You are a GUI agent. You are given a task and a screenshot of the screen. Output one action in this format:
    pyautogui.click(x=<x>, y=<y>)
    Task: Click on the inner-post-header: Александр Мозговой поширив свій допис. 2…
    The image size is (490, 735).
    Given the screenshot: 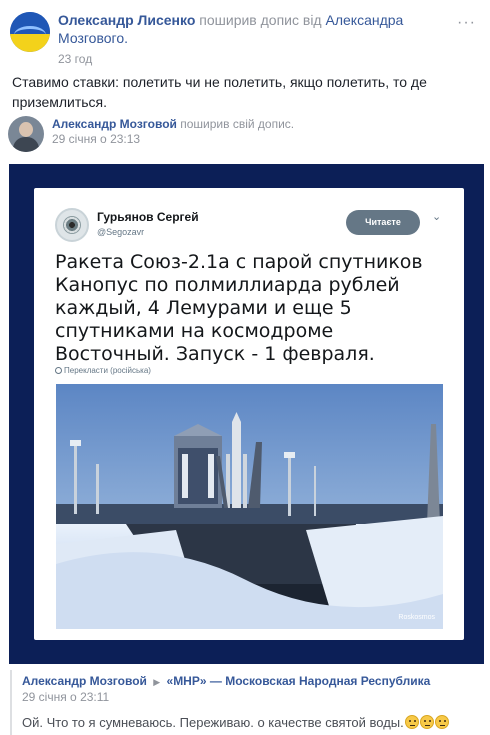 What is the action you would take?
    pyautogui.click(x=245, y=134)
    